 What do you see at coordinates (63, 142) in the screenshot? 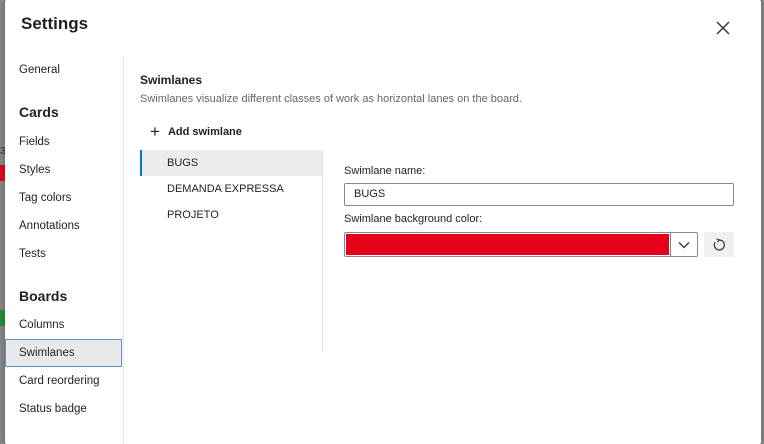
I see `nav-item-fields: Fields` at bounding box center [63, 142].